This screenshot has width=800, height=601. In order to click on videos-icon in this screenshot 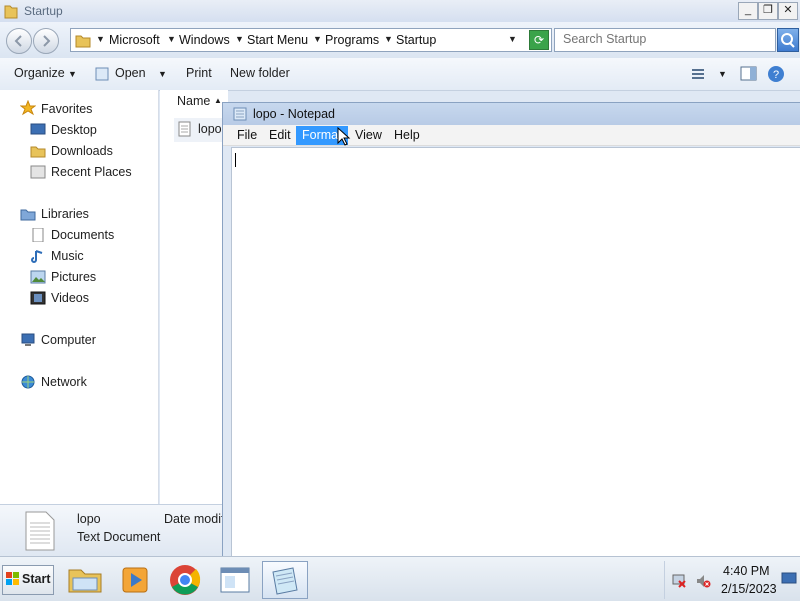, I will do `click(38, 298)`.